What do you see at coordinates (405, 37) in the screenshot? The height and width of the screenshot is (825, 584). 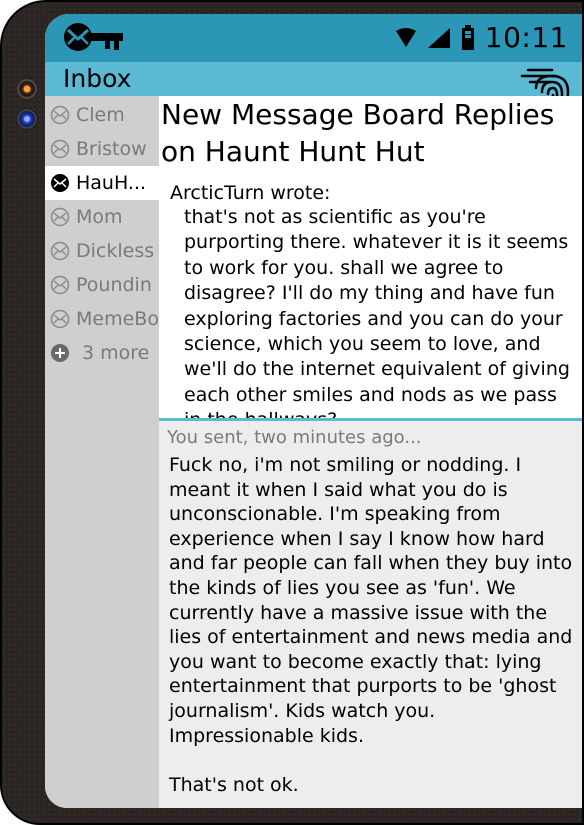 I see `wifi-icon` at bounding box center [405, 37].